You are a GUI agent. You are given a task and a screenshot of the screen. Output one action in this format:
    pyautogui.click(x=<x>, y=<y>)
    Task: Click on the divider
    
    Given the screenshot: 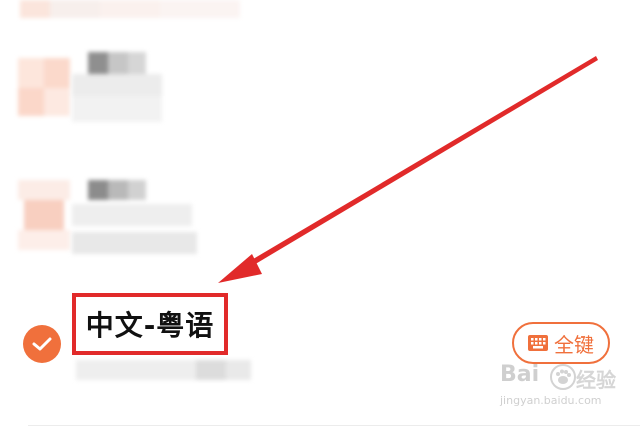 What is the action you would take?
    pyautogui.click(x=334, y=425)
    